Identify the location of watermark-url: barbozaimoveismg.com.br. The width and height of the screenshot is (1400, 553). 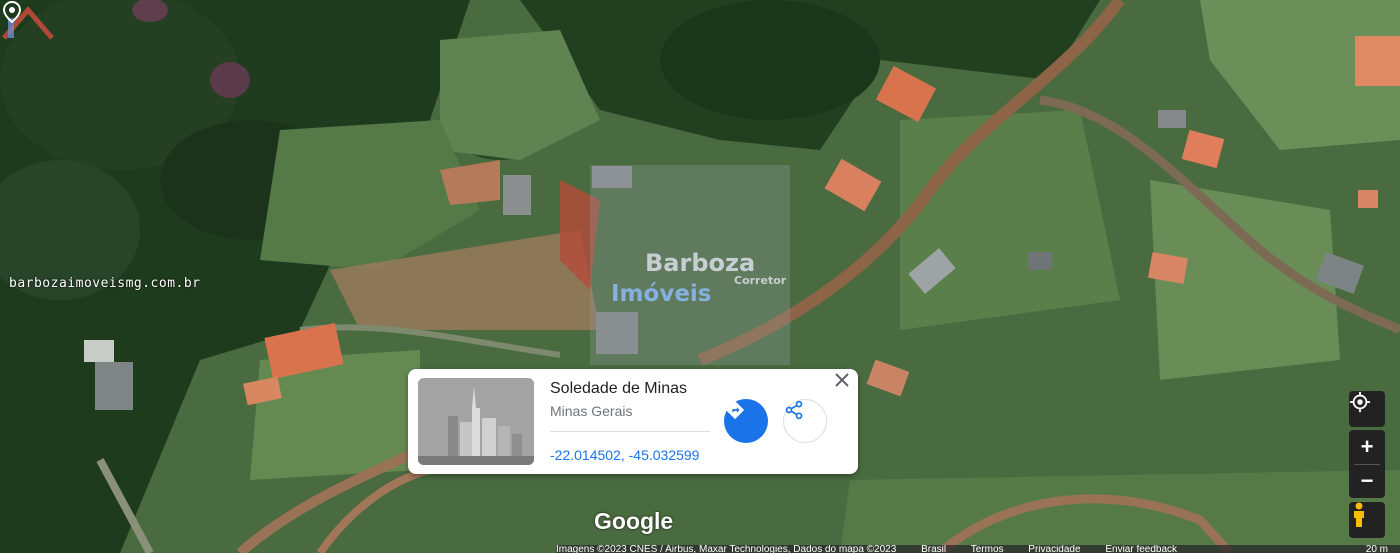
(105, 283).